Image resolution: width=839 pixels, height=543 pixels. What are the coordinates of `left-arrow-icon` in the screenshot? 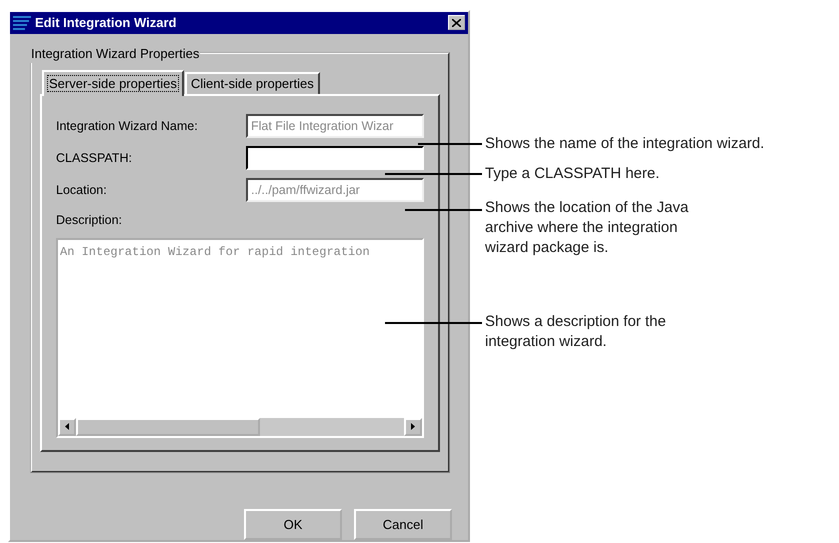 It's located at (67, 426).